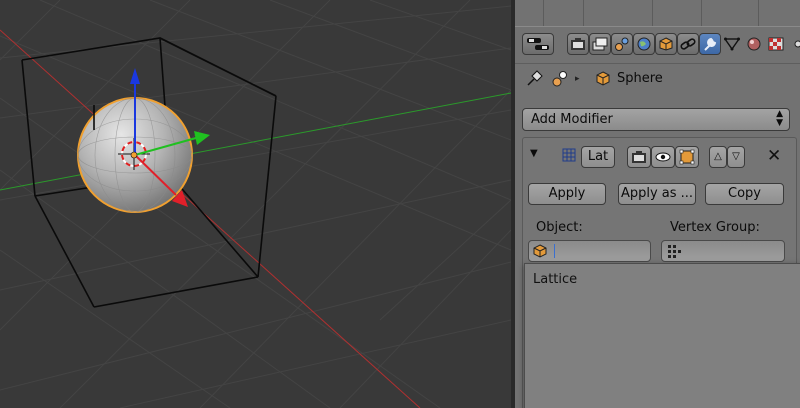 This screenshot has height=408, width=800. Describe the element at coordinates (567, 194) in the screenshot. I see `apply-button: Apply` at that location.